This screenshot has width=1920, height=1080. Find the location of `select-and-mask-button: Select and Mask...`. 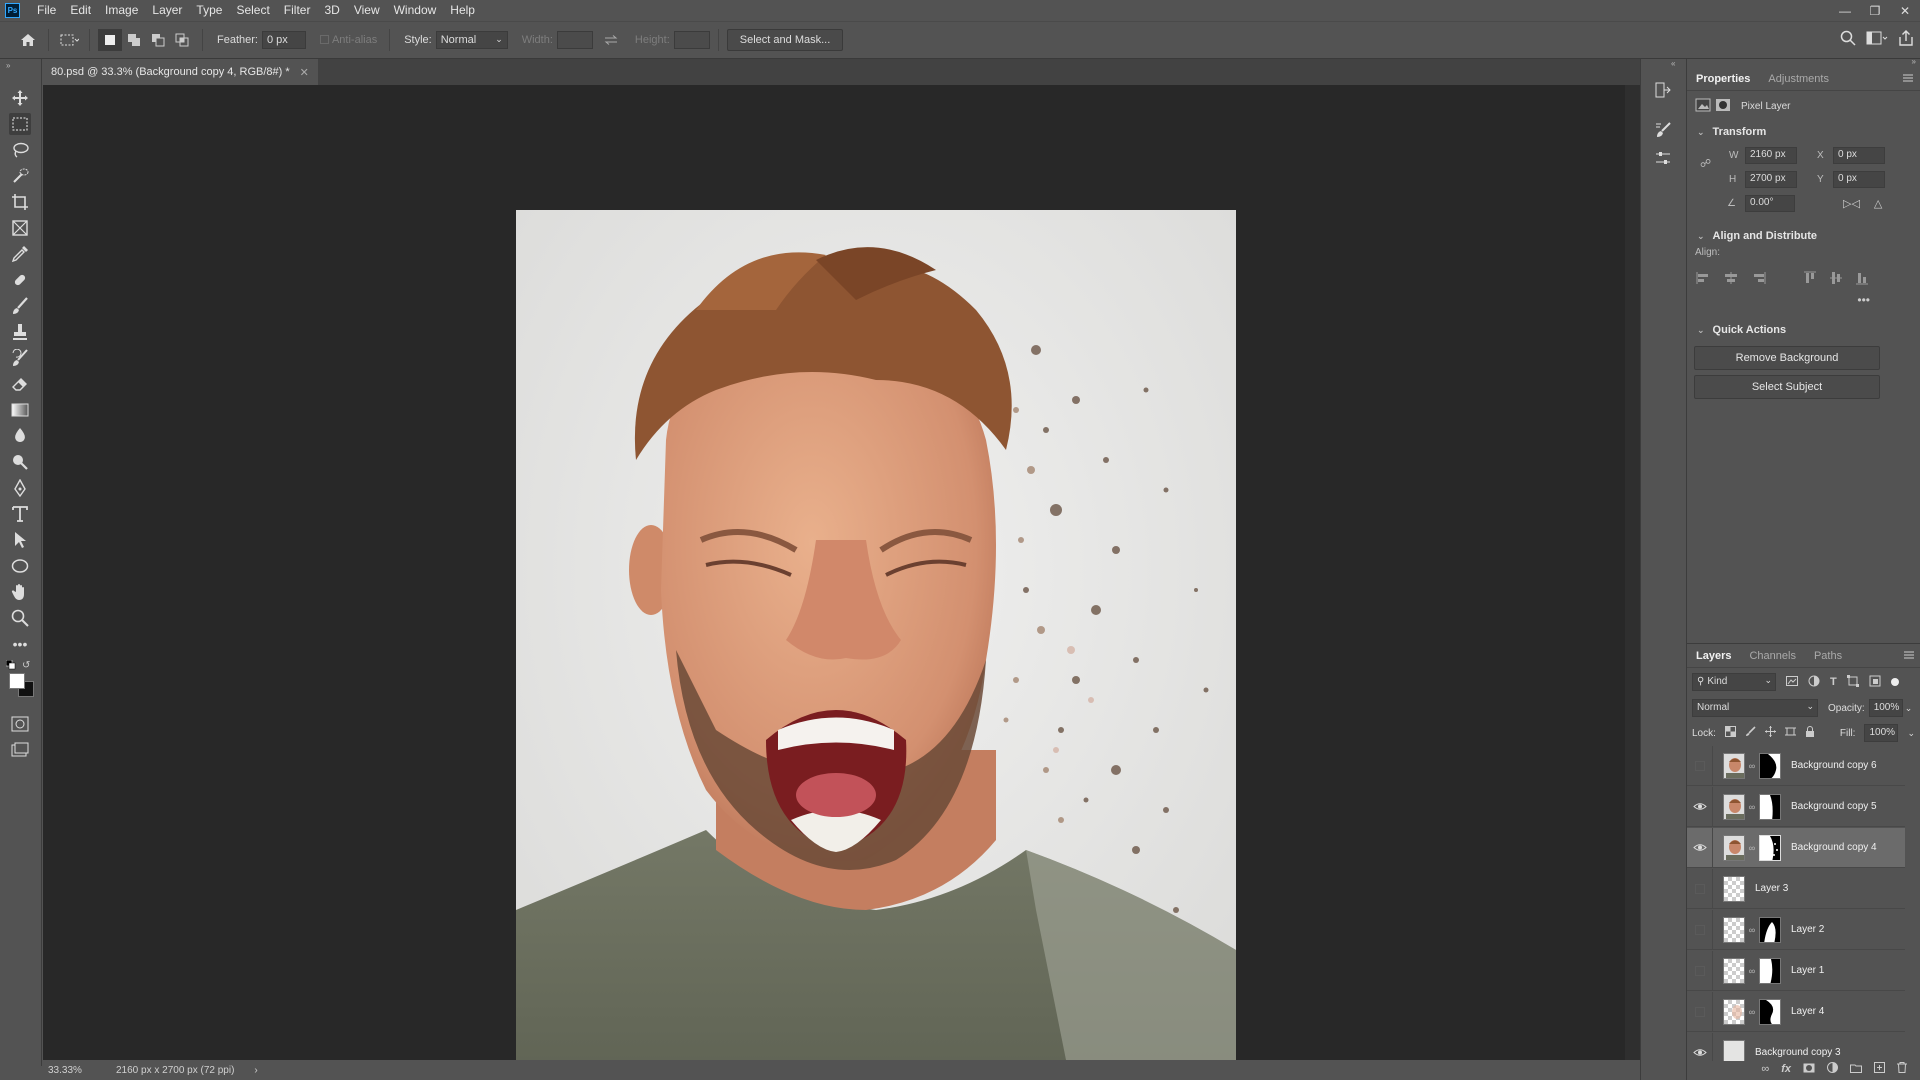

select-and-mask-button: Select and Mask... is located at coordinates (785, 40).